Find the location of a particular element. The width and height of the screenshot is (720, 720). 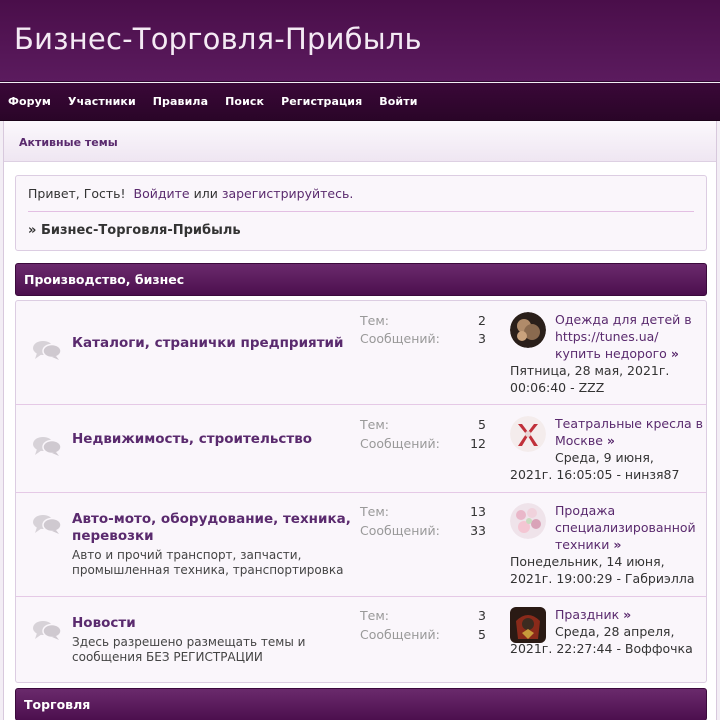

register-link: зарегистрируйтесь. is located at coordinates (287, 193).